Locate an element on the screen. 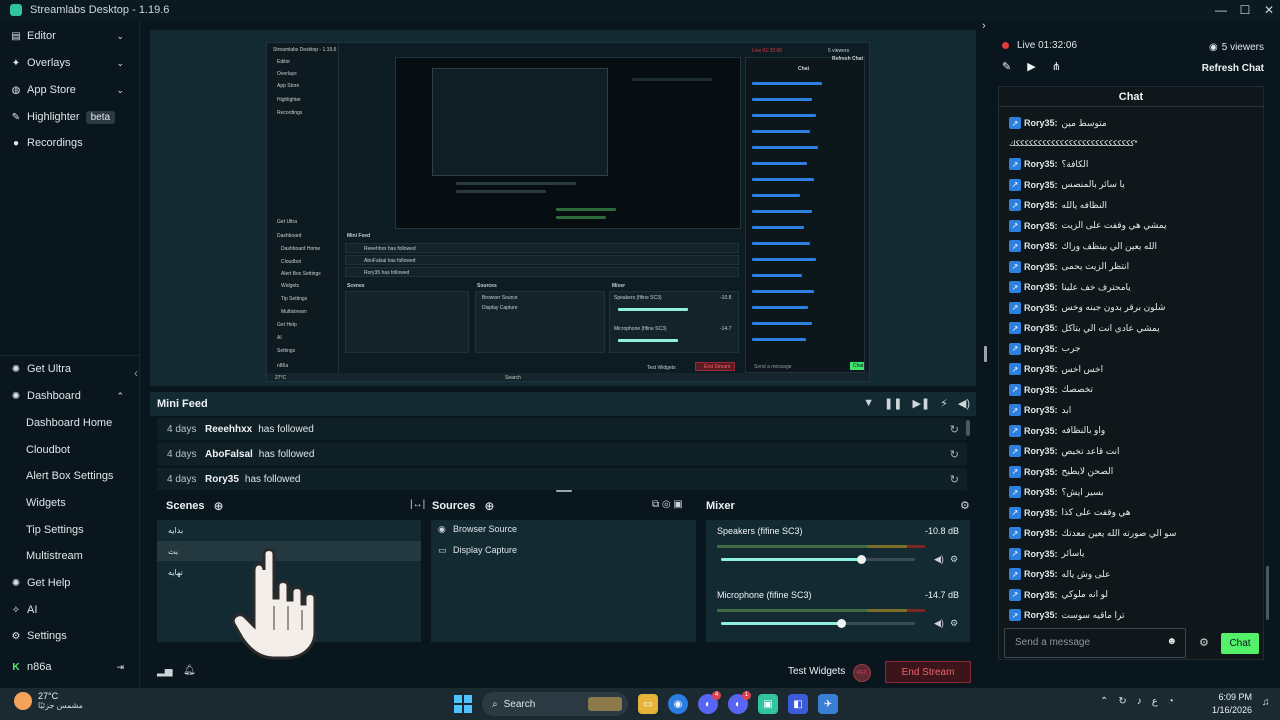  app-icon: ◧ is located at coordinates (798, 704).